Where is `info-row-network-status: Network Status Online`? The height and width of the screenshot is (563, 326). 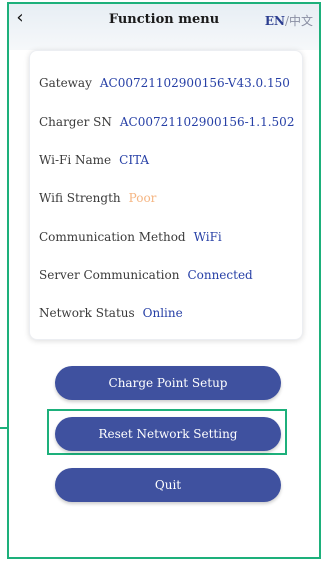
info-row-network-status: Network Status Online is located at coordinates (166, 313).